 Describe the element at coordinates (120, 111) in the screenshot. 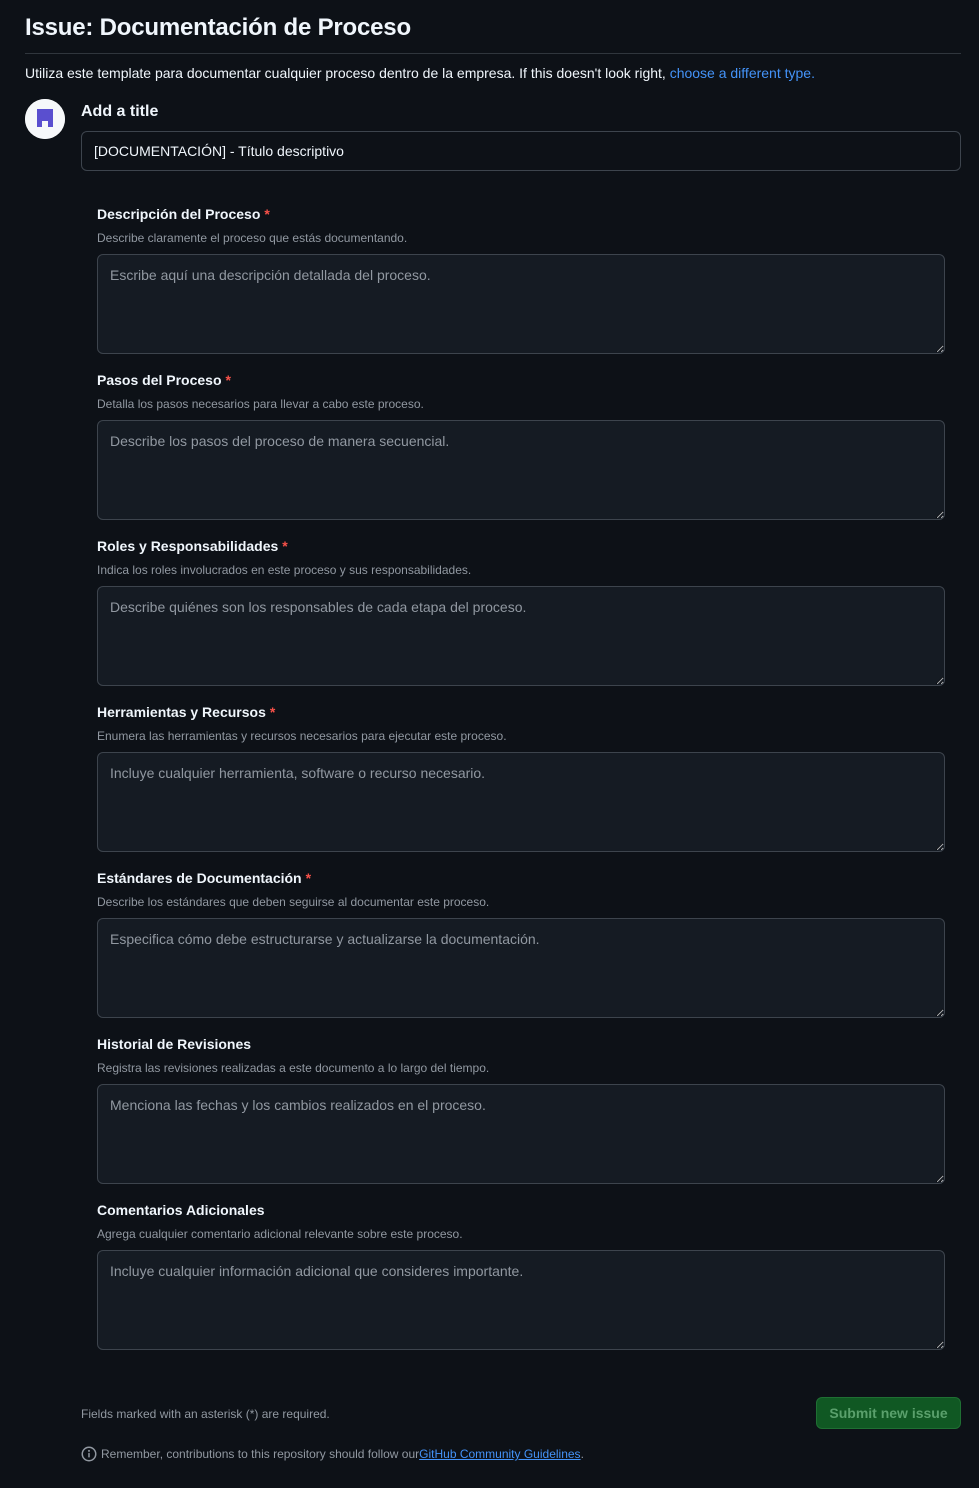

I see `add-title-label: Add a title` at that location.